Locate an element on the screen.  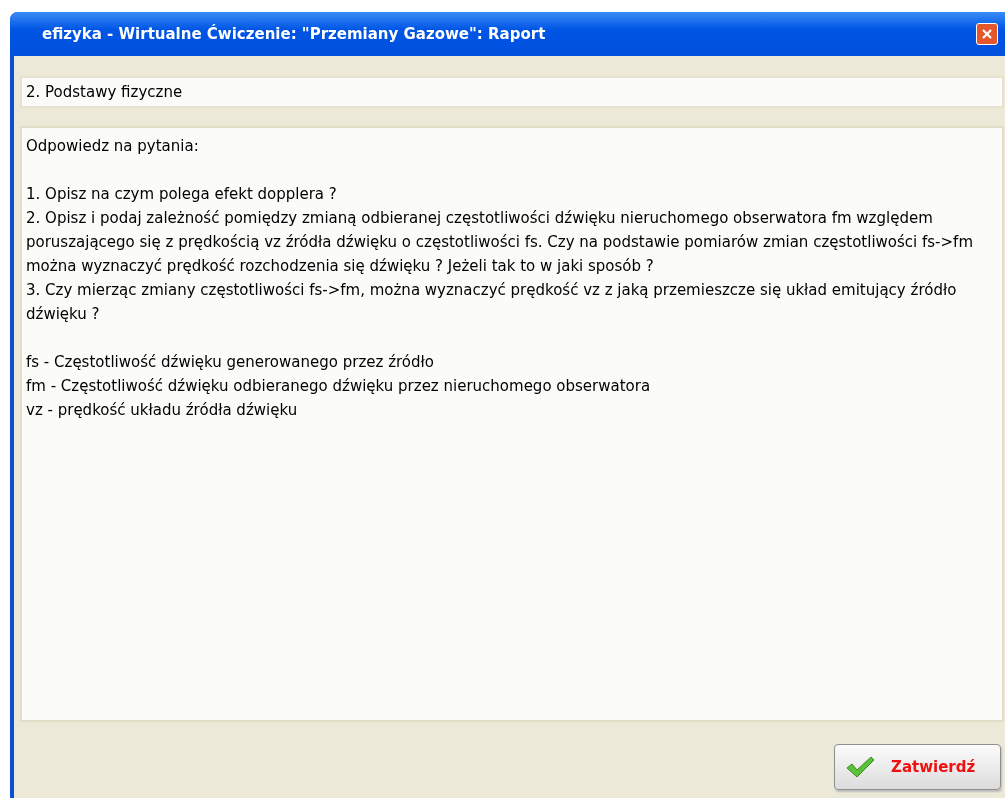
text-line: Odpowiedz na pytania: is located at coordinates (113, 146).